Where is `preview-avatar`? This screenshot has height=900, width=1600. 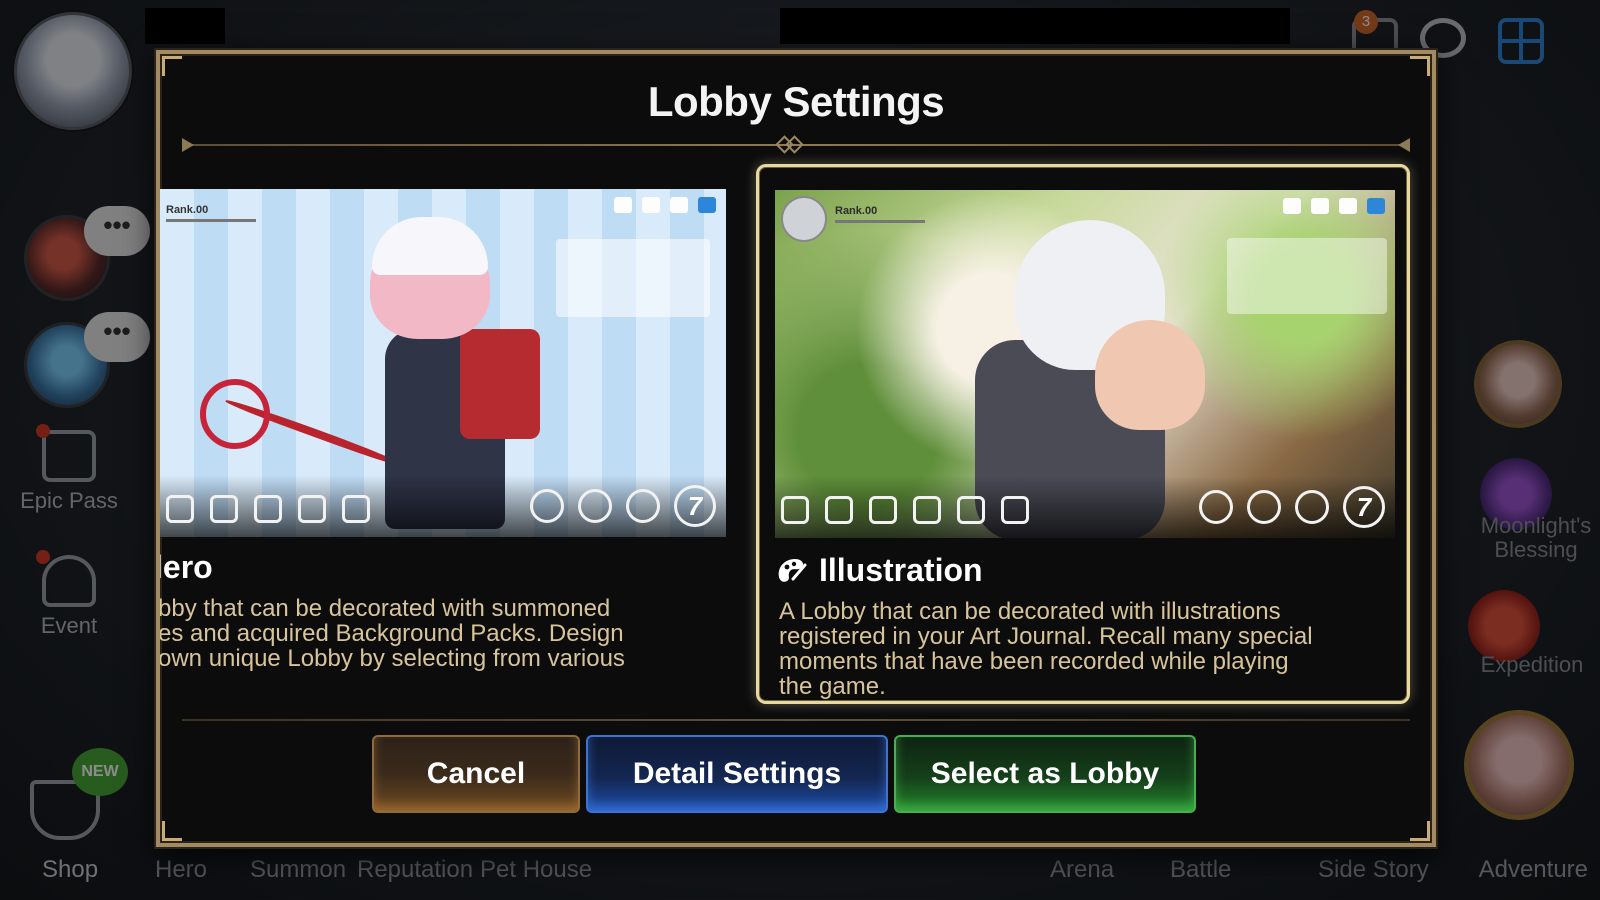 preview-avatar is located at coordinates (804, 219).